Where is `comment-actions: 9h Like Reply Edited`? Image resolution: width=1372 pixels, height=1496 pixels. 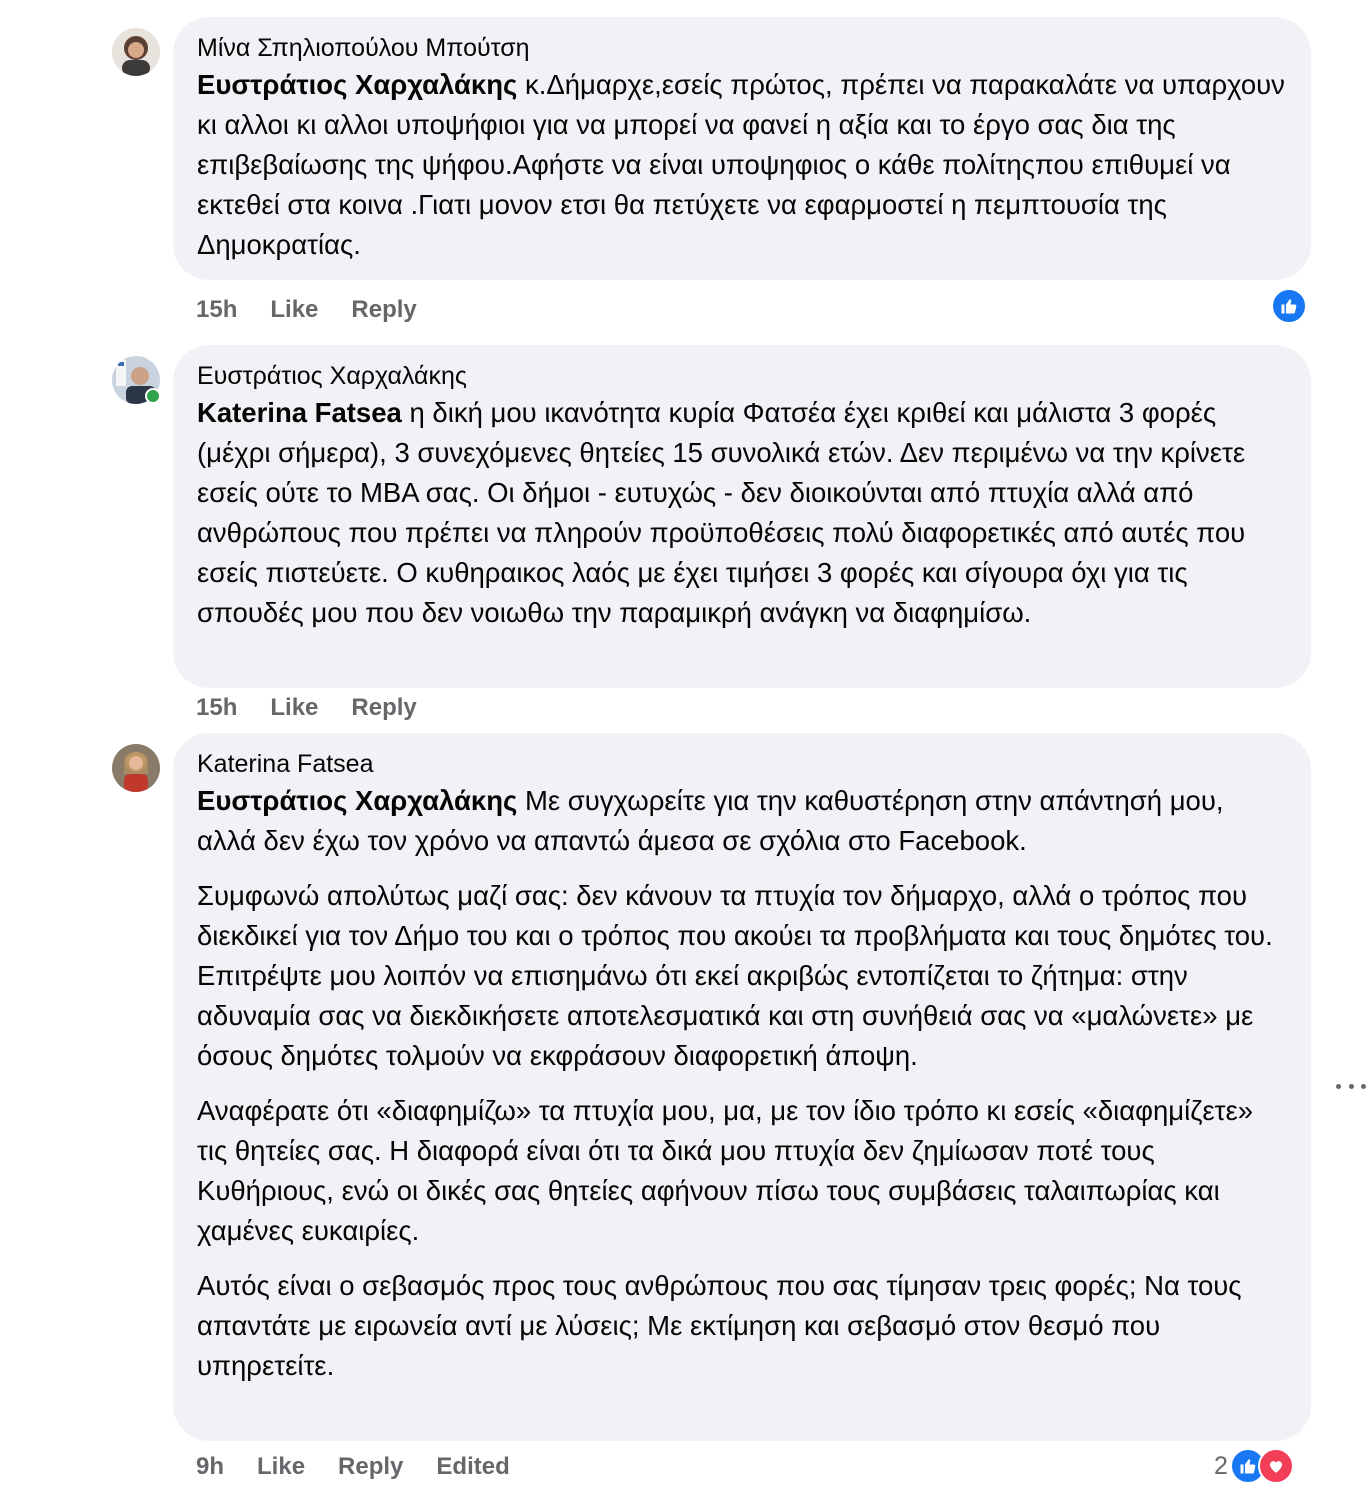
comment-actions: 9h Like Reply Edited is located at coordinates (353, 1467).